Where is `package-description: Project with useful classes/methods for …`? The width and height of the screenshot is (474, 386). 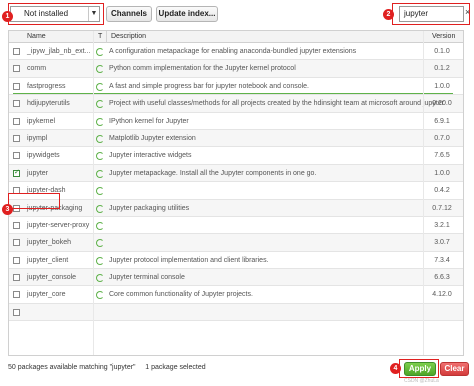 package-description: Project with useful classes/methods for … is located at coordinates (276, 104).